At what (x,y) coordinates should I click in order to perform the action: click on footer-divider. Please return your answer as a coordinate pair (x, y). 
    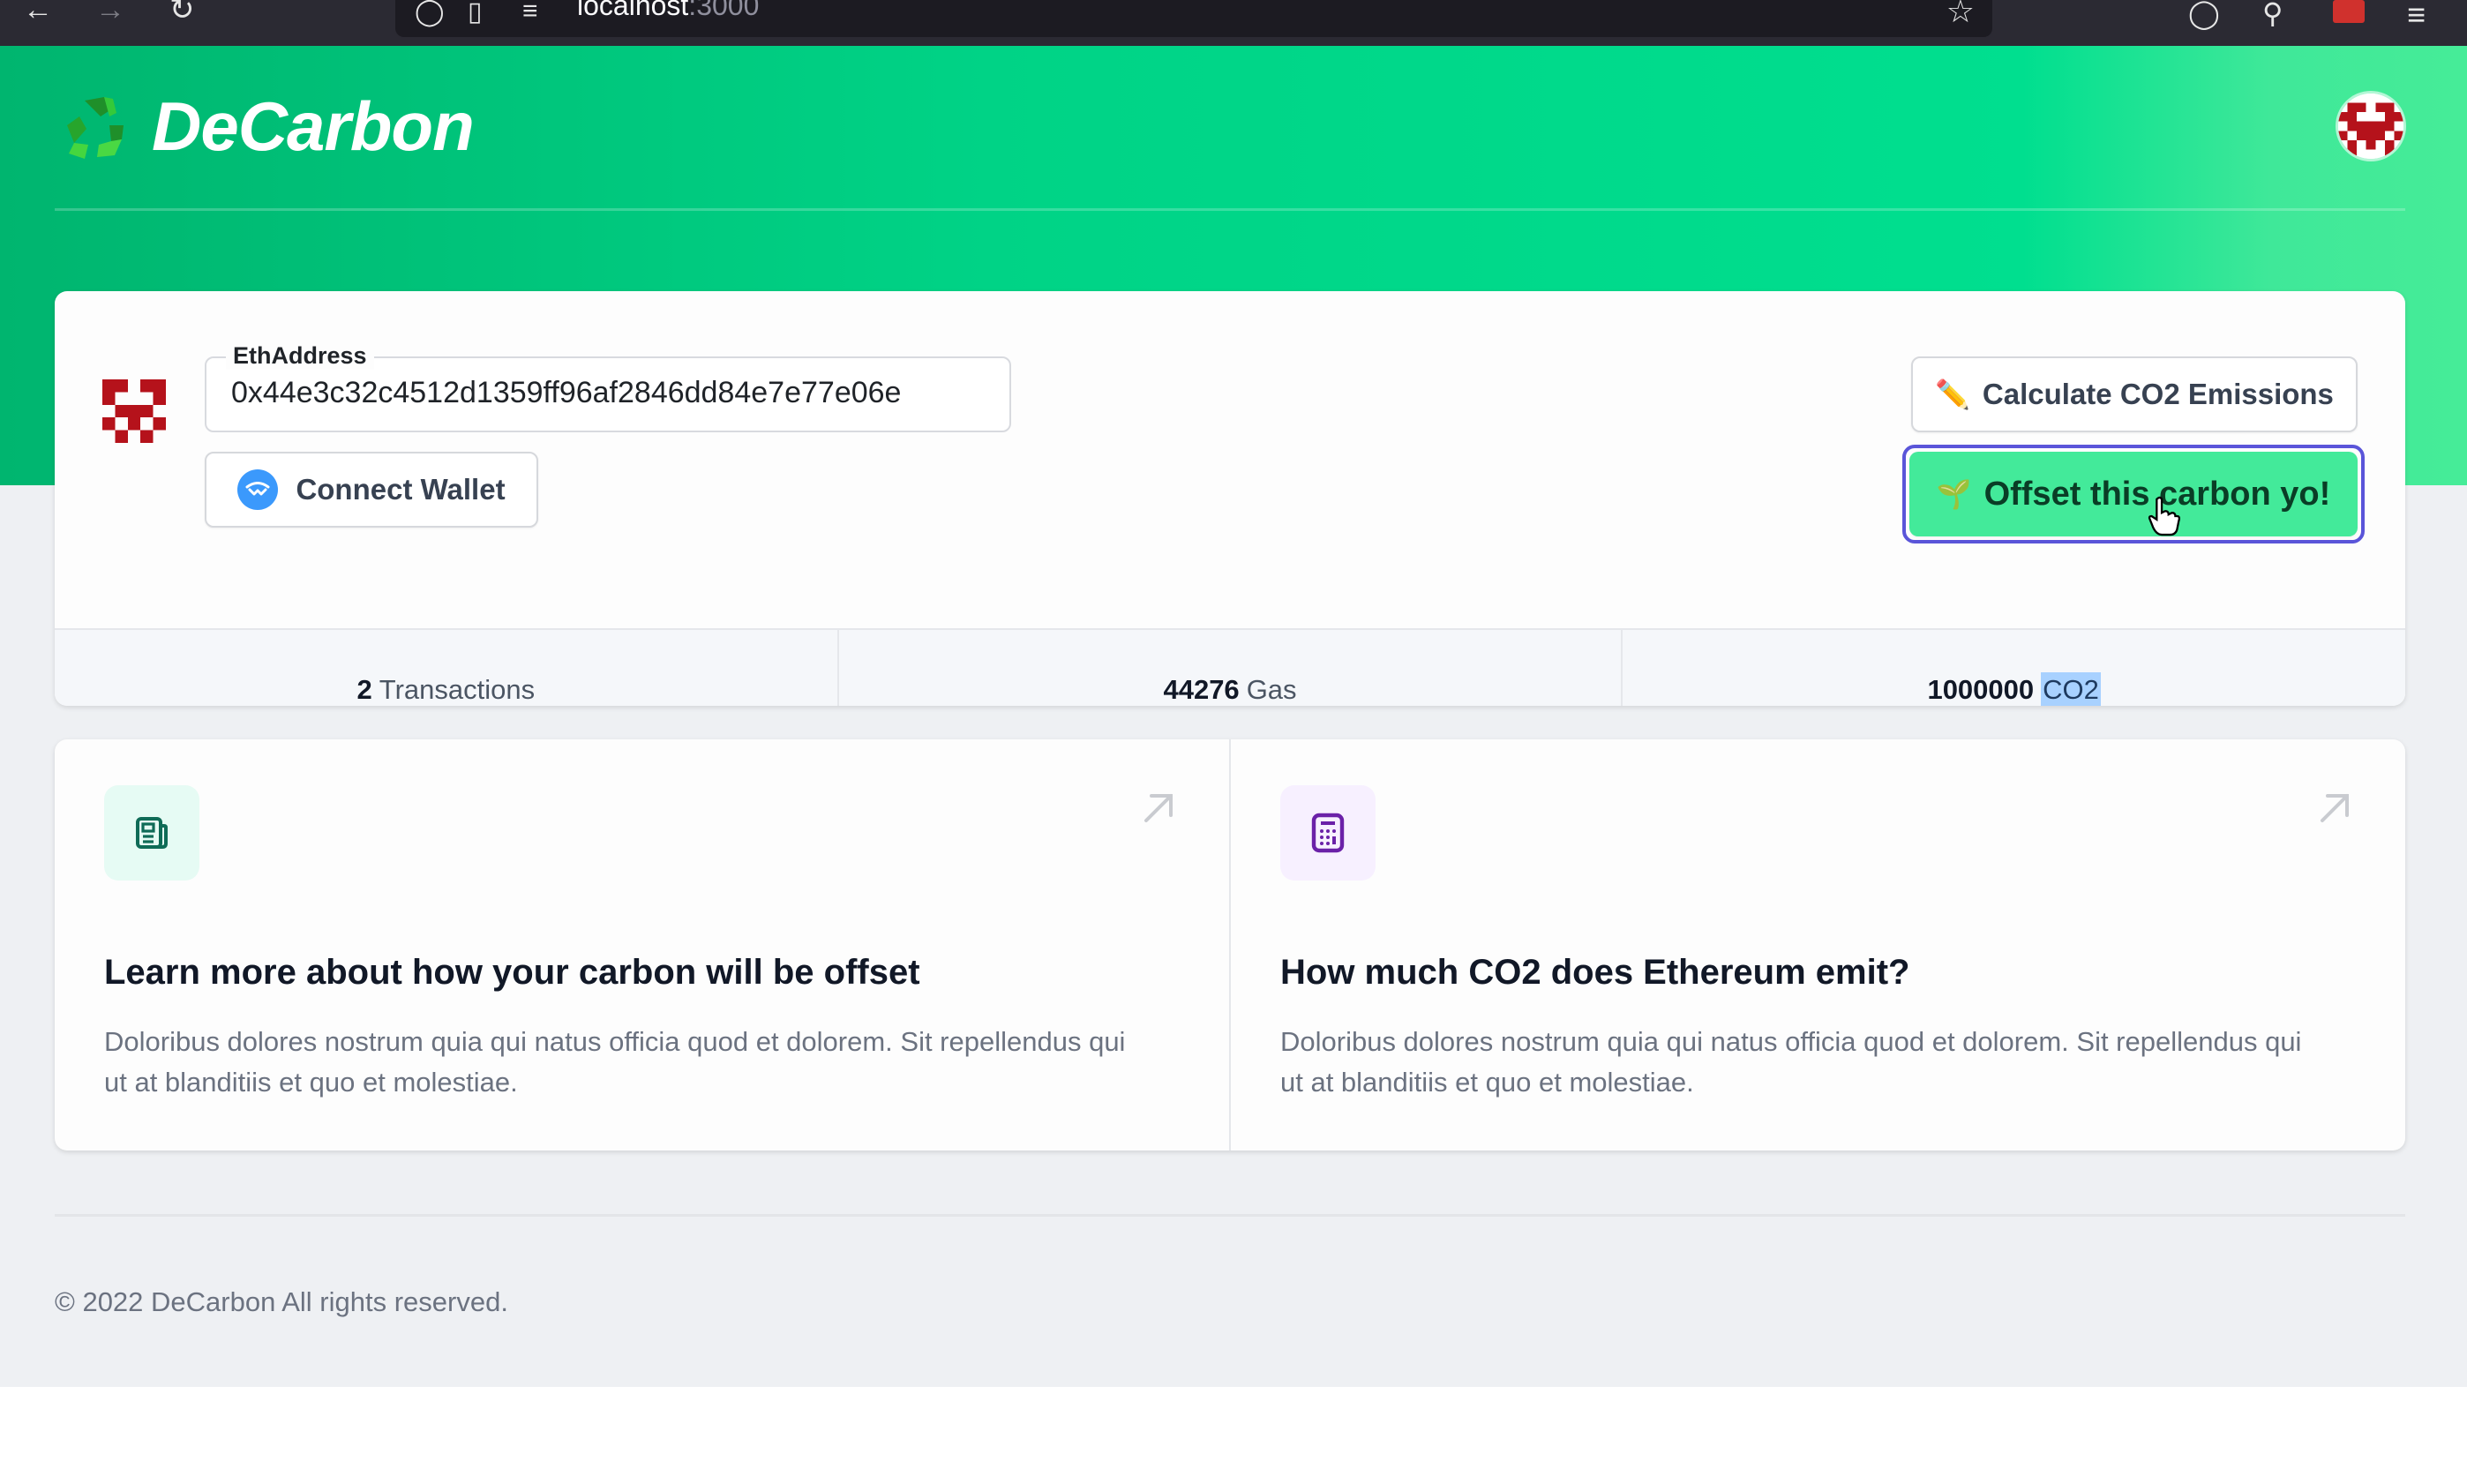
    Looking at the image, I should click on (1230, 1215).